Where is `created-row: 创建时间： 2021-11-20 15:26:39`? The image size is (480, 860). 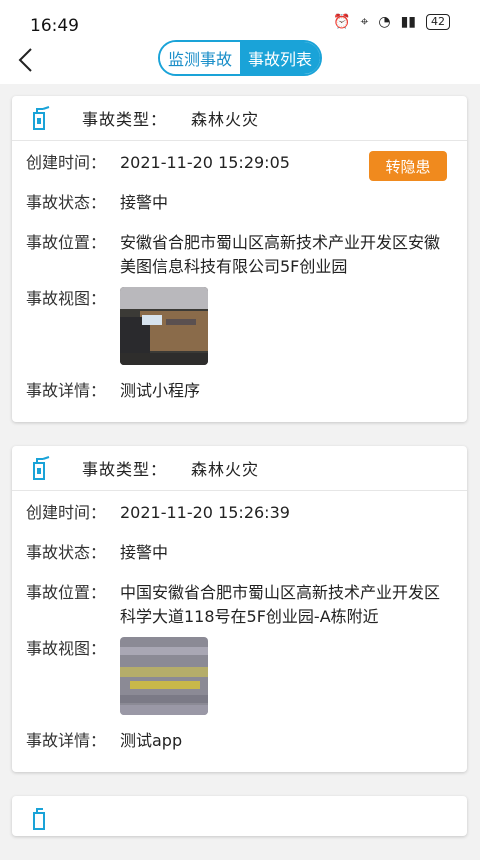 created-row: 创建时间： 2021-11-20 15:26:39 is located at coordinates (239, 513).